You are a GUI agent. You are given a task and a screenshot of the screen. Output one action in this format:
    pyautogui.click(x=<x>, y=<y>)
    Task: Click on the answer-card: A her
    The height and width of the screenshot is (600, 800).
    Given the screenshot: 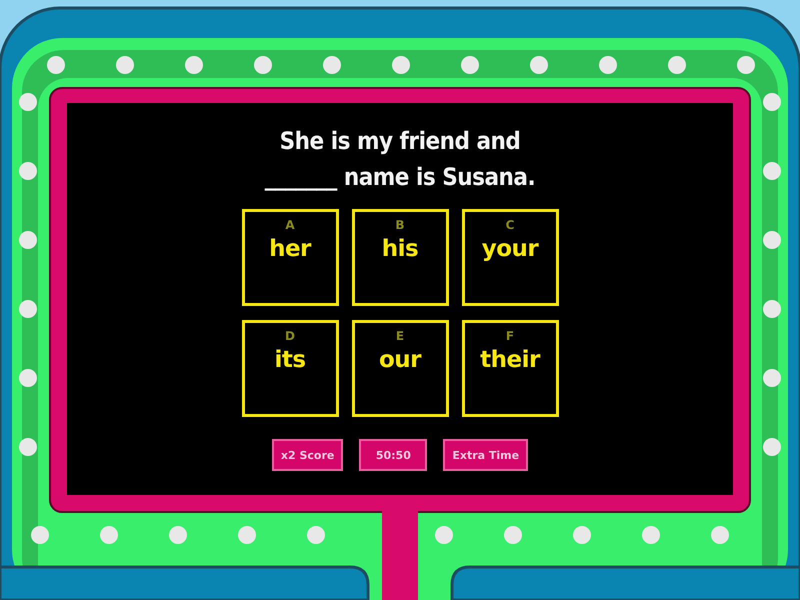 What is the action you would take?
    pyautogui.click(x=290, y=257)
    